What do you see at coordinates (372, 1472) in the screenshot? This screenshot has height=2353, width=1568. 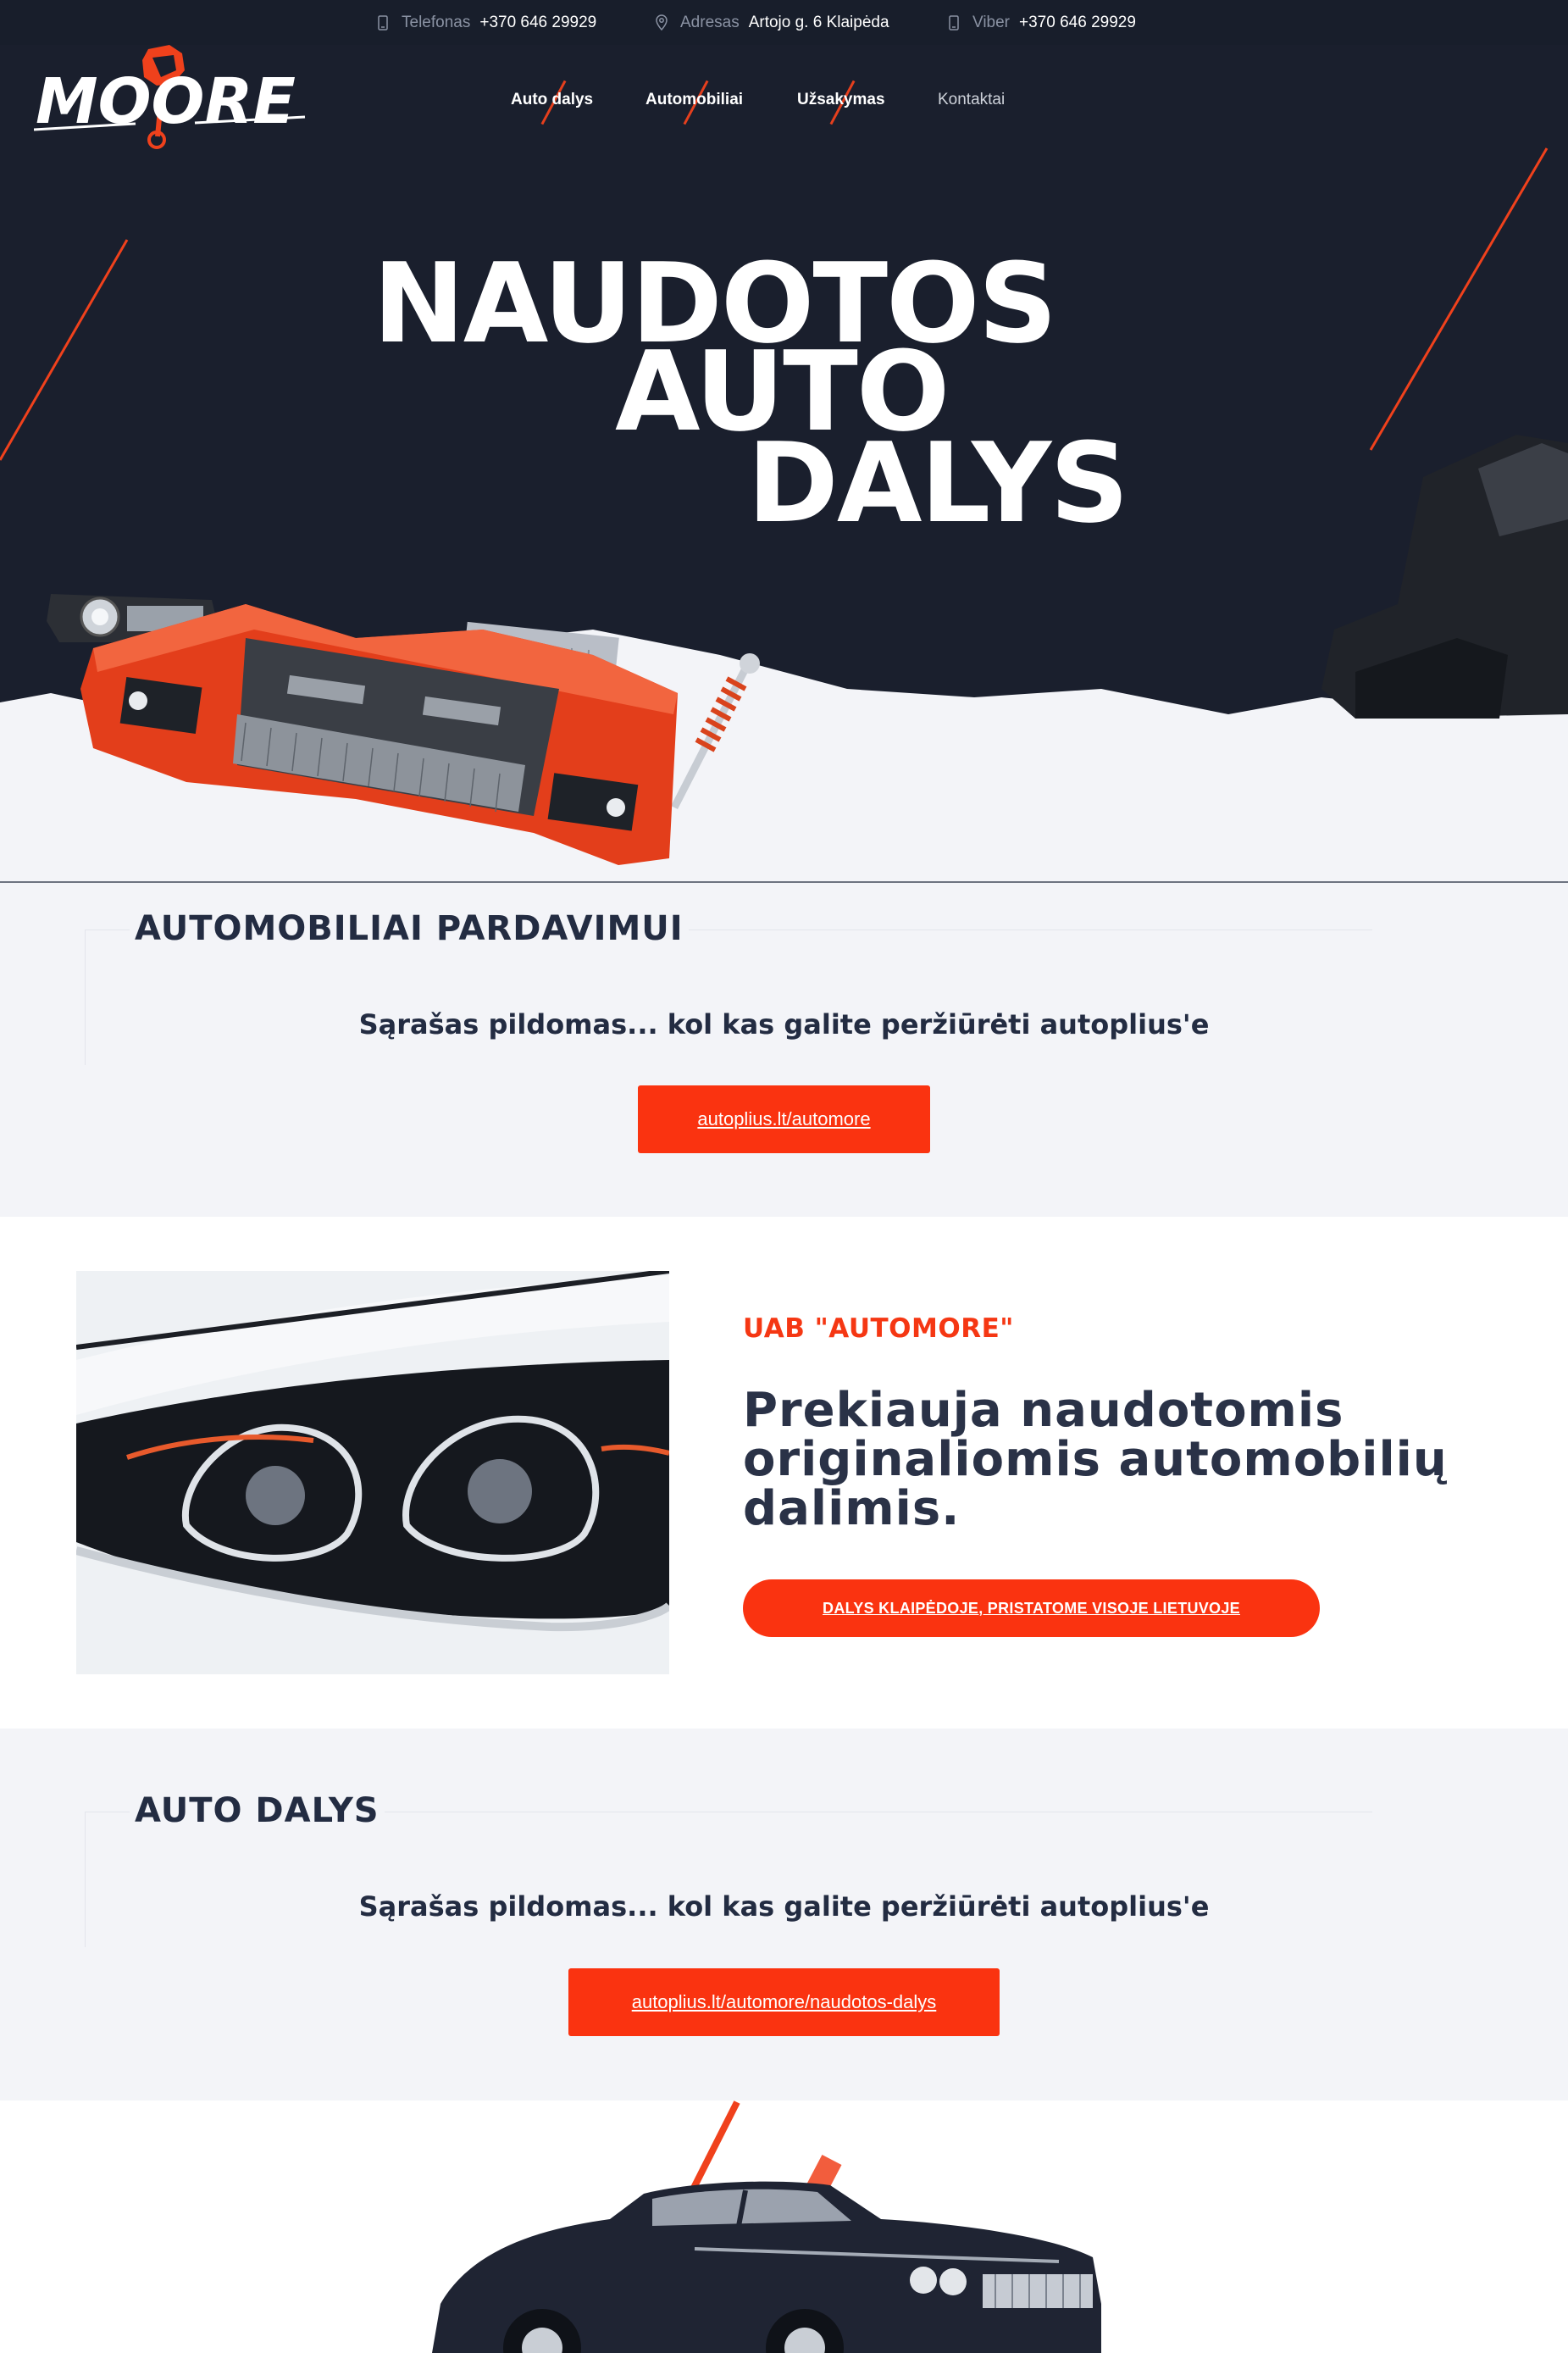 I see `headlight-image` at bounding box center [372, 1472].